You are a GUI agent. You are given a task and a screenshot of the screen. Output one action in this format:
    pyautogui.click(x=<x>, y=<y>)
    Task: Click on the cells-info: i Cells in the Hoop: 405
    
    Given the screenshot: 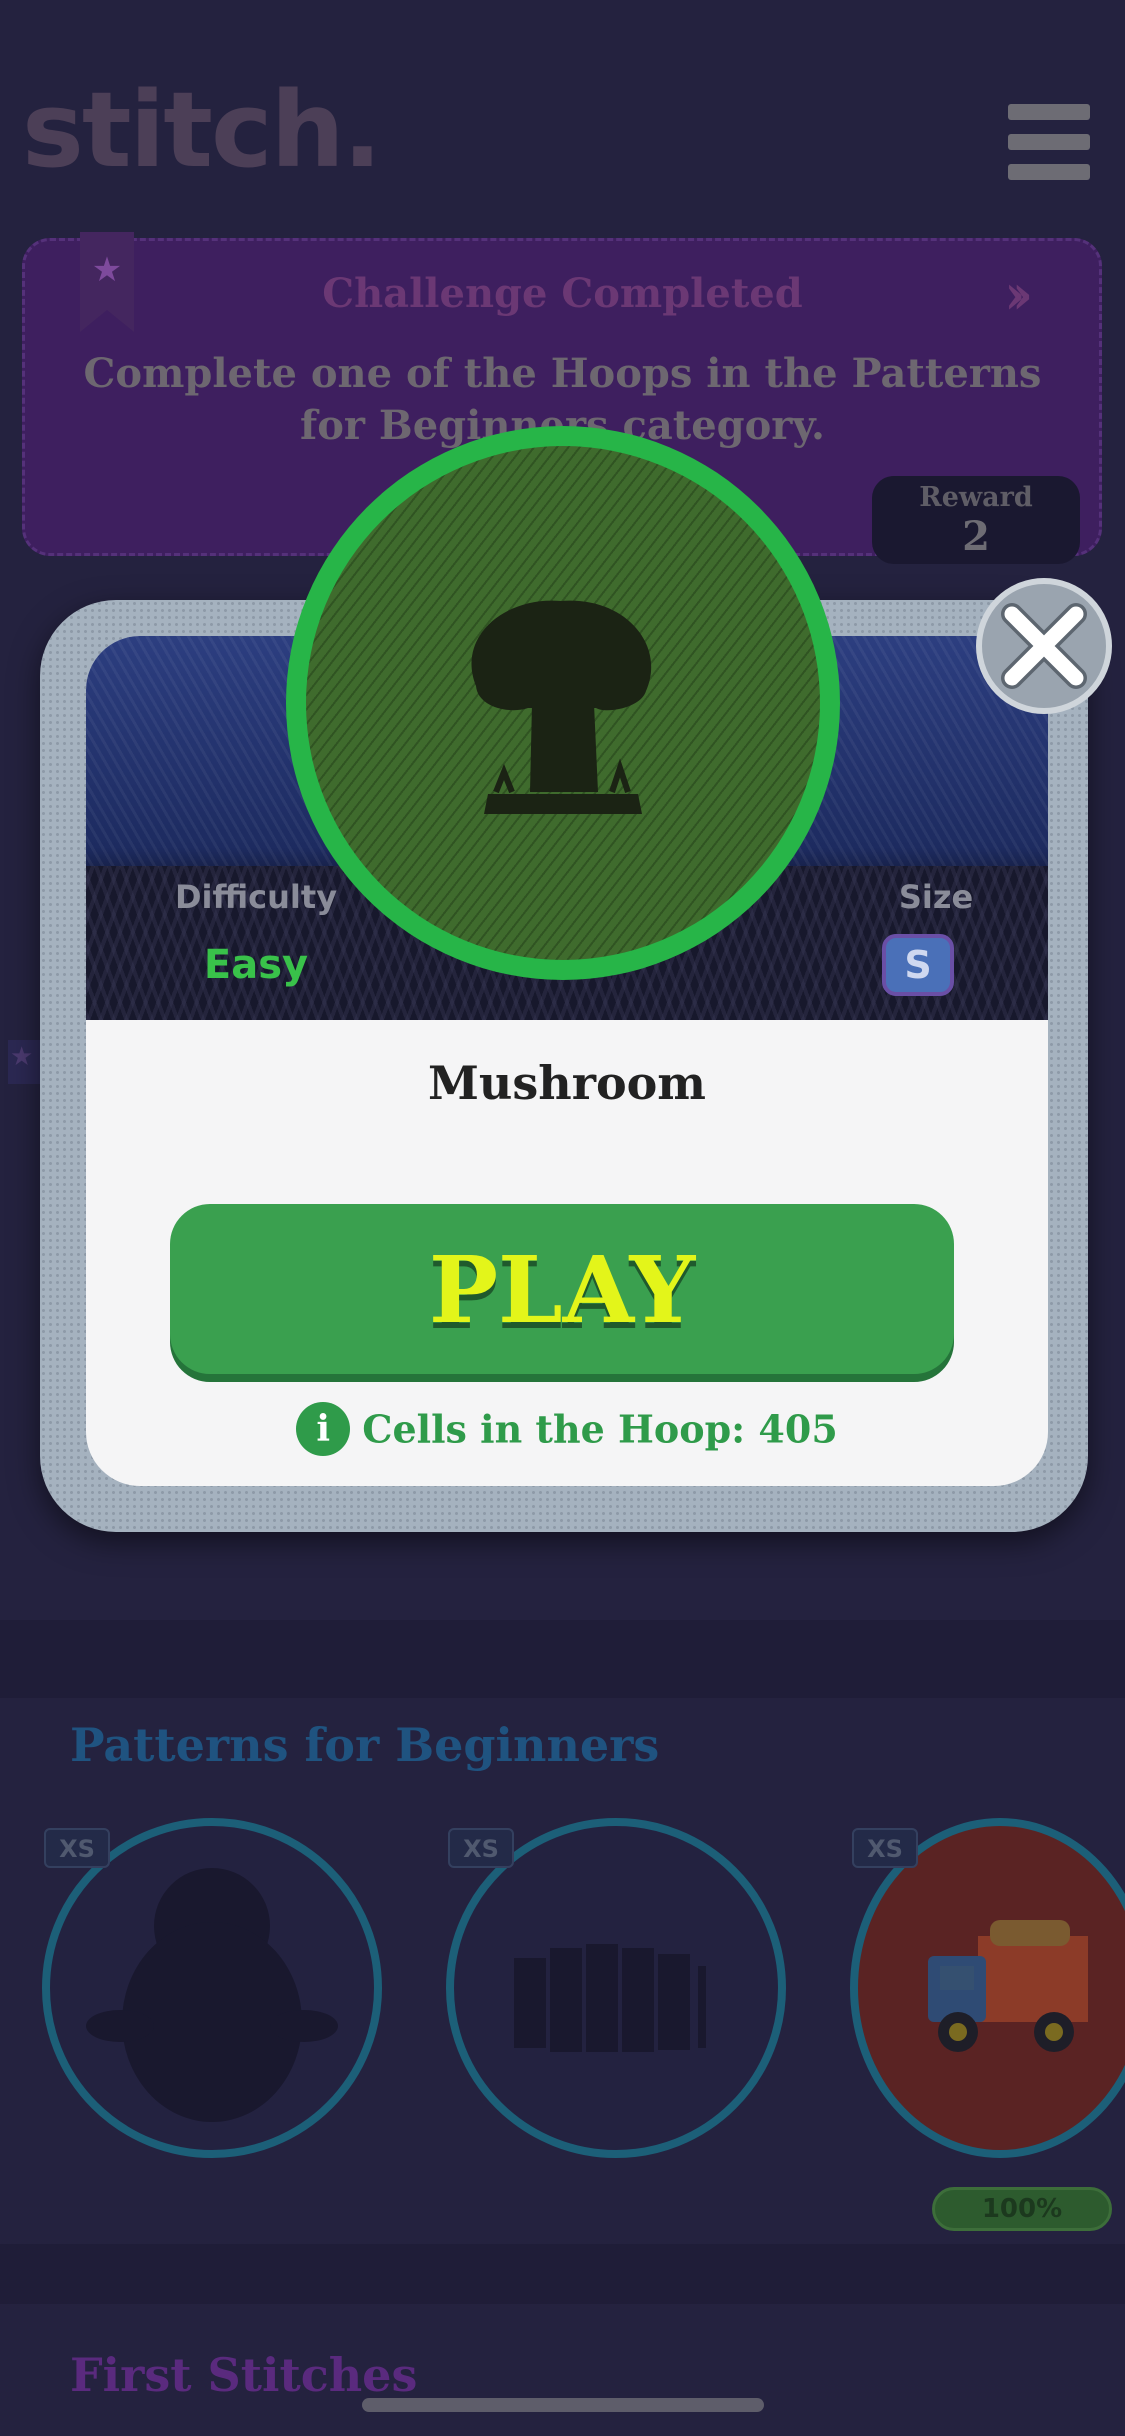 What is the action you would take?
    pyautogui.click(x=567, y=1429)
    